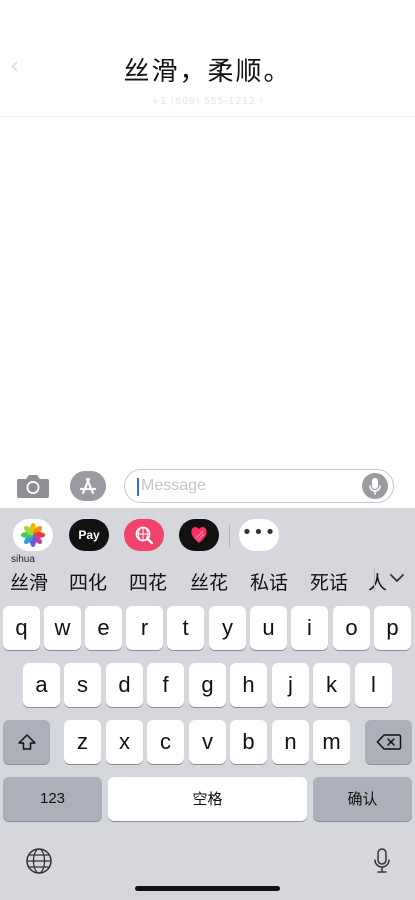 The width and height of the screenshot is (415, 900). What do you see at coordinates (290, 742) in the screenshot?
I see `key-n: n` at bounding box center [290, 742].